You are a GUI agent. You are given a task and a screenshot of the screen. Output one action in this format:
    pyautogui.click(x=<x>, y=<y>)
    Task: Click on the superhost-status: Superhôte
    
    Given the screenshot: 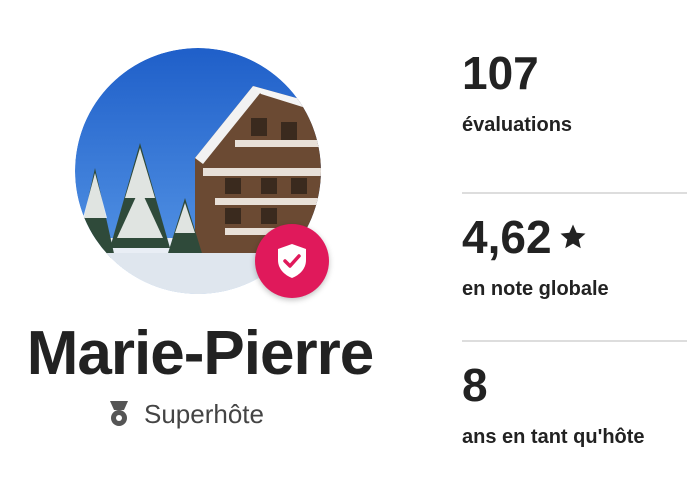 What is the action you would take?
    pyautogui.click(x=186, y=414)
    